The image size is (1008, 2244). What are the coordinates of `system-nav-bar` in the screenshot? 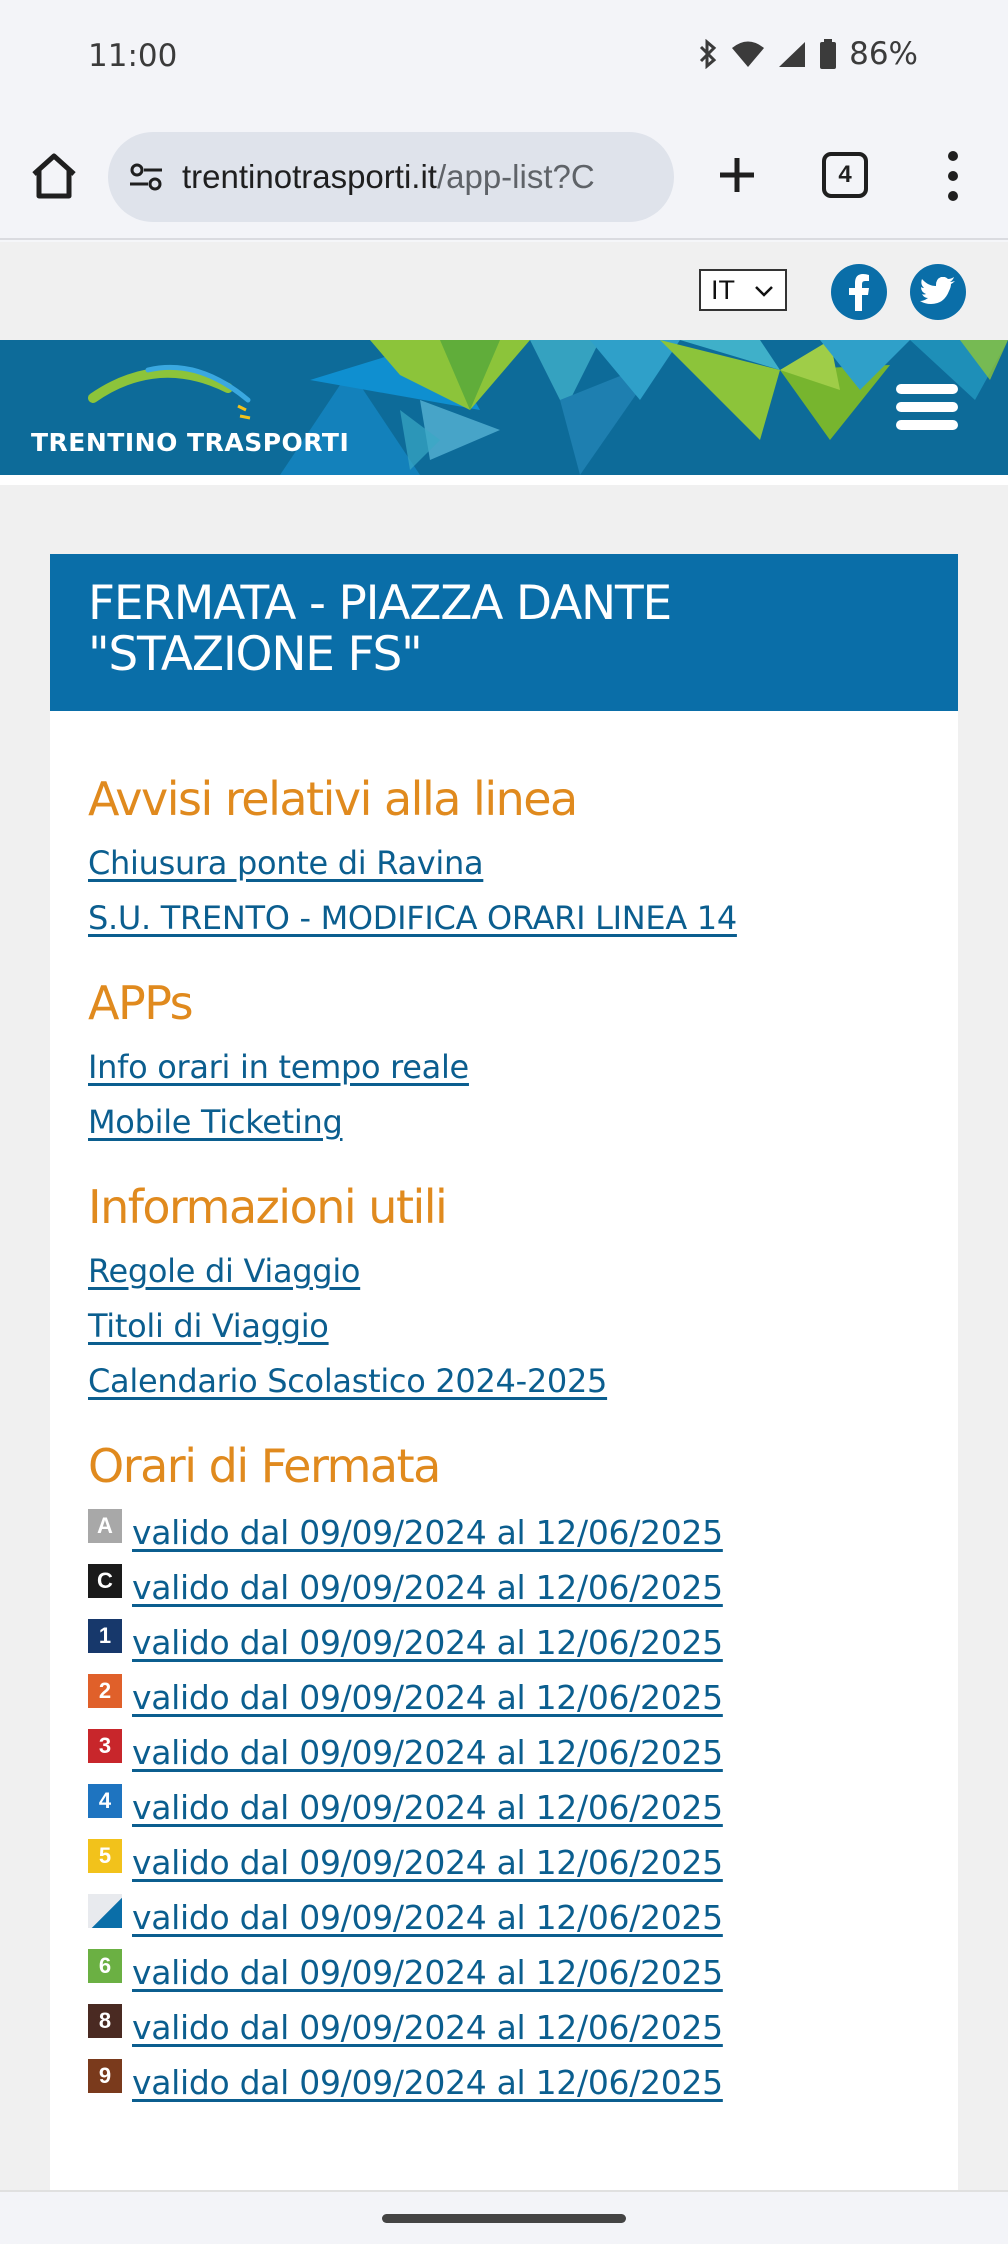 It's located at (504, 2217).